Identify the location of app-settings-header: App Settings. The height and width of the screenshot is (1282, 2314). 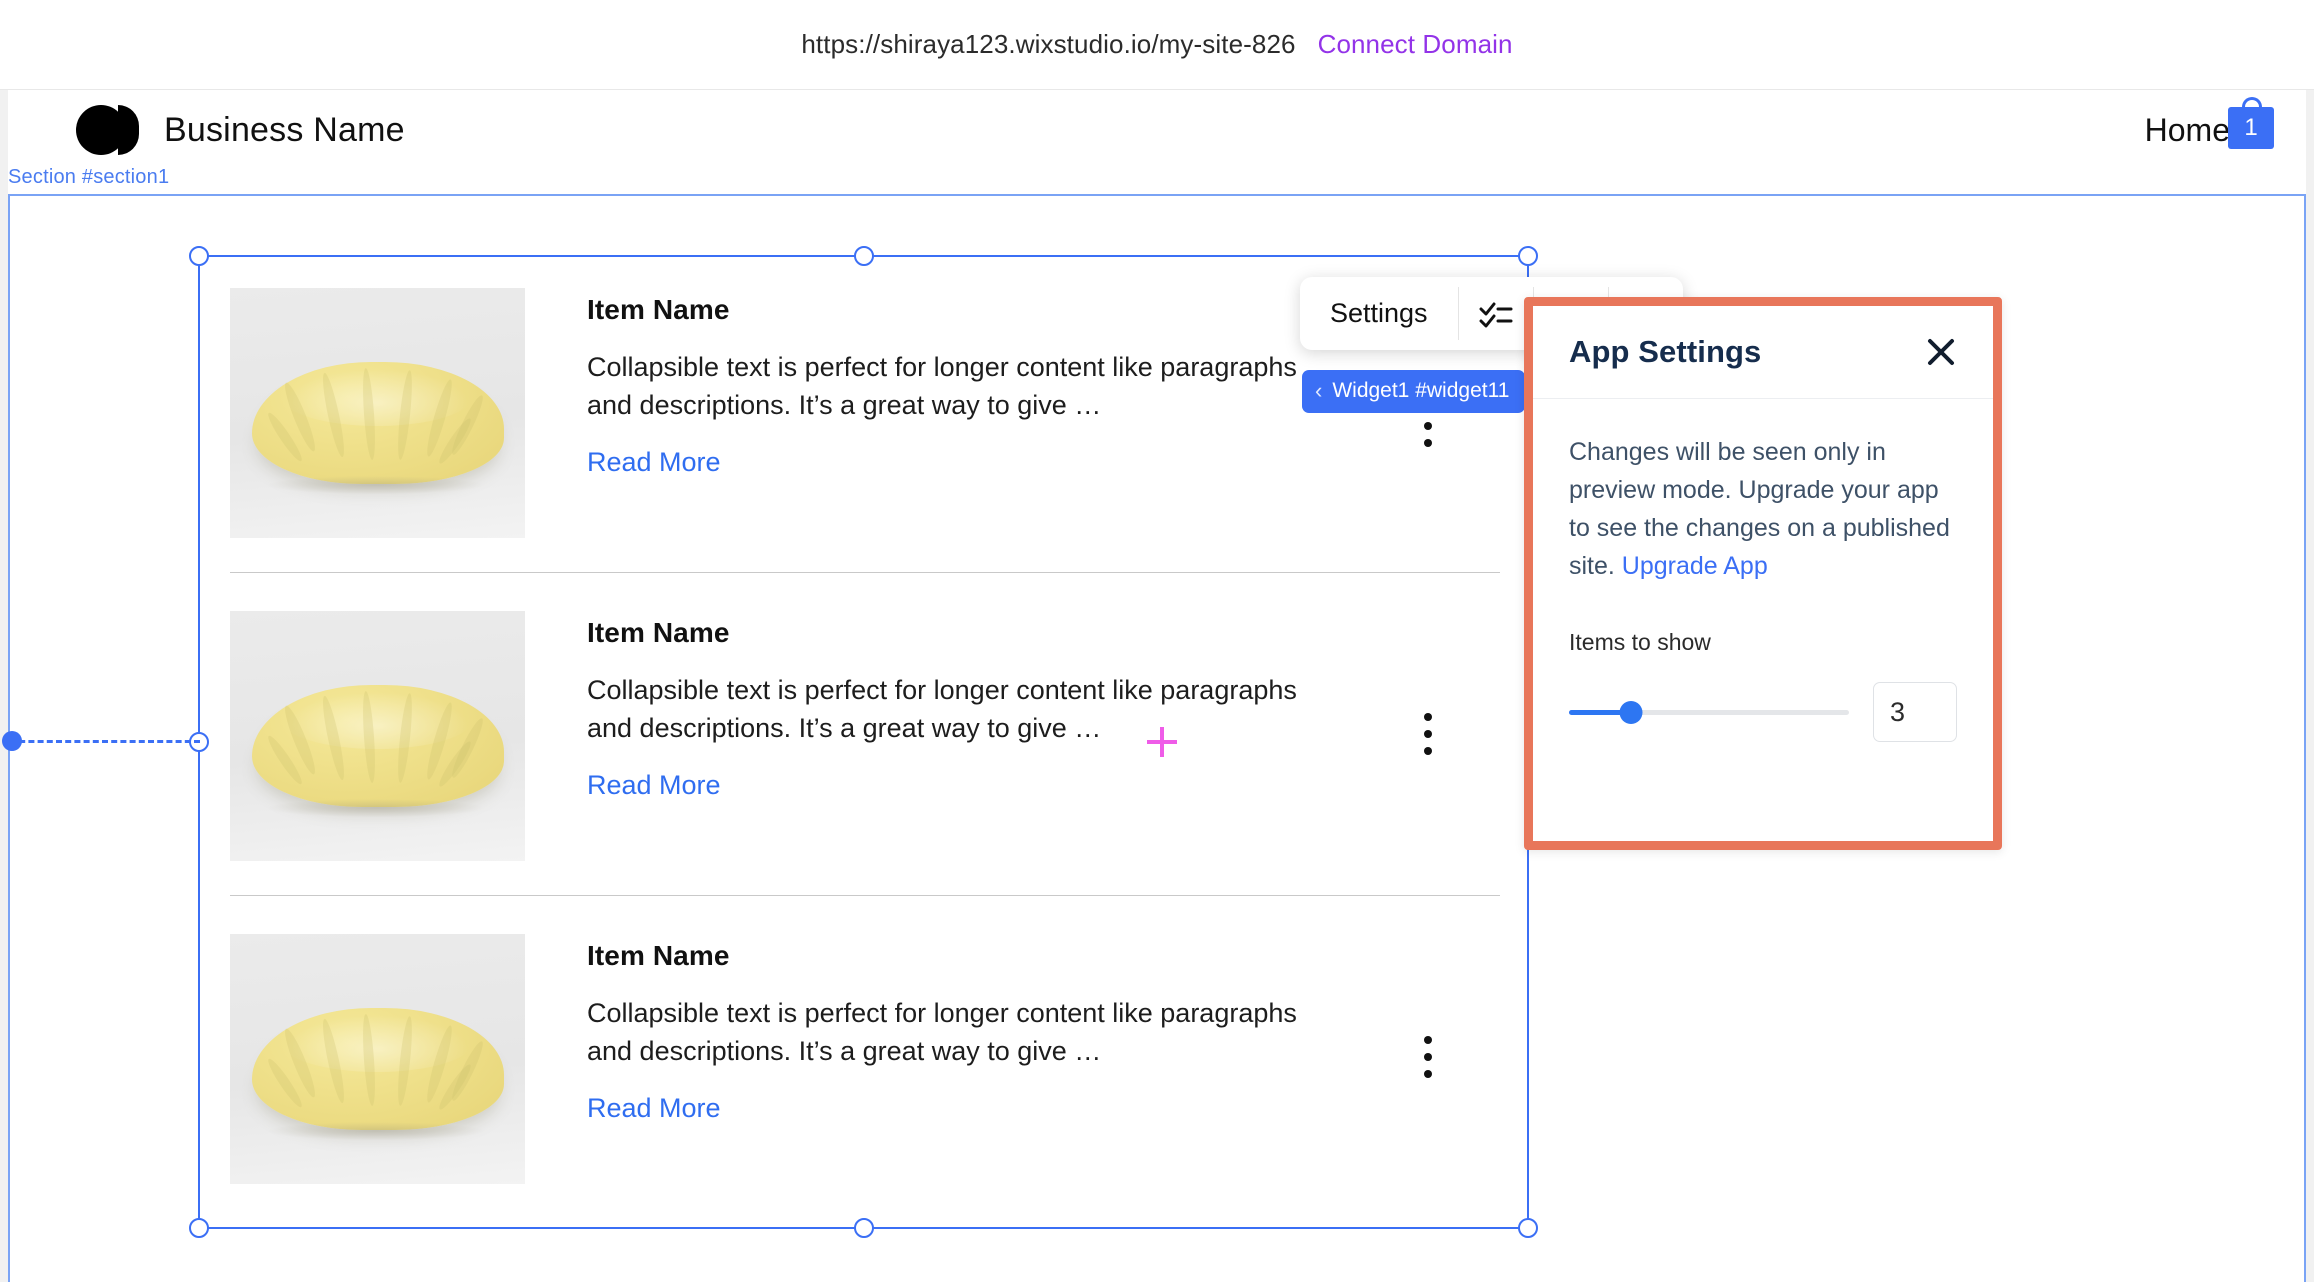
(1763, 352).